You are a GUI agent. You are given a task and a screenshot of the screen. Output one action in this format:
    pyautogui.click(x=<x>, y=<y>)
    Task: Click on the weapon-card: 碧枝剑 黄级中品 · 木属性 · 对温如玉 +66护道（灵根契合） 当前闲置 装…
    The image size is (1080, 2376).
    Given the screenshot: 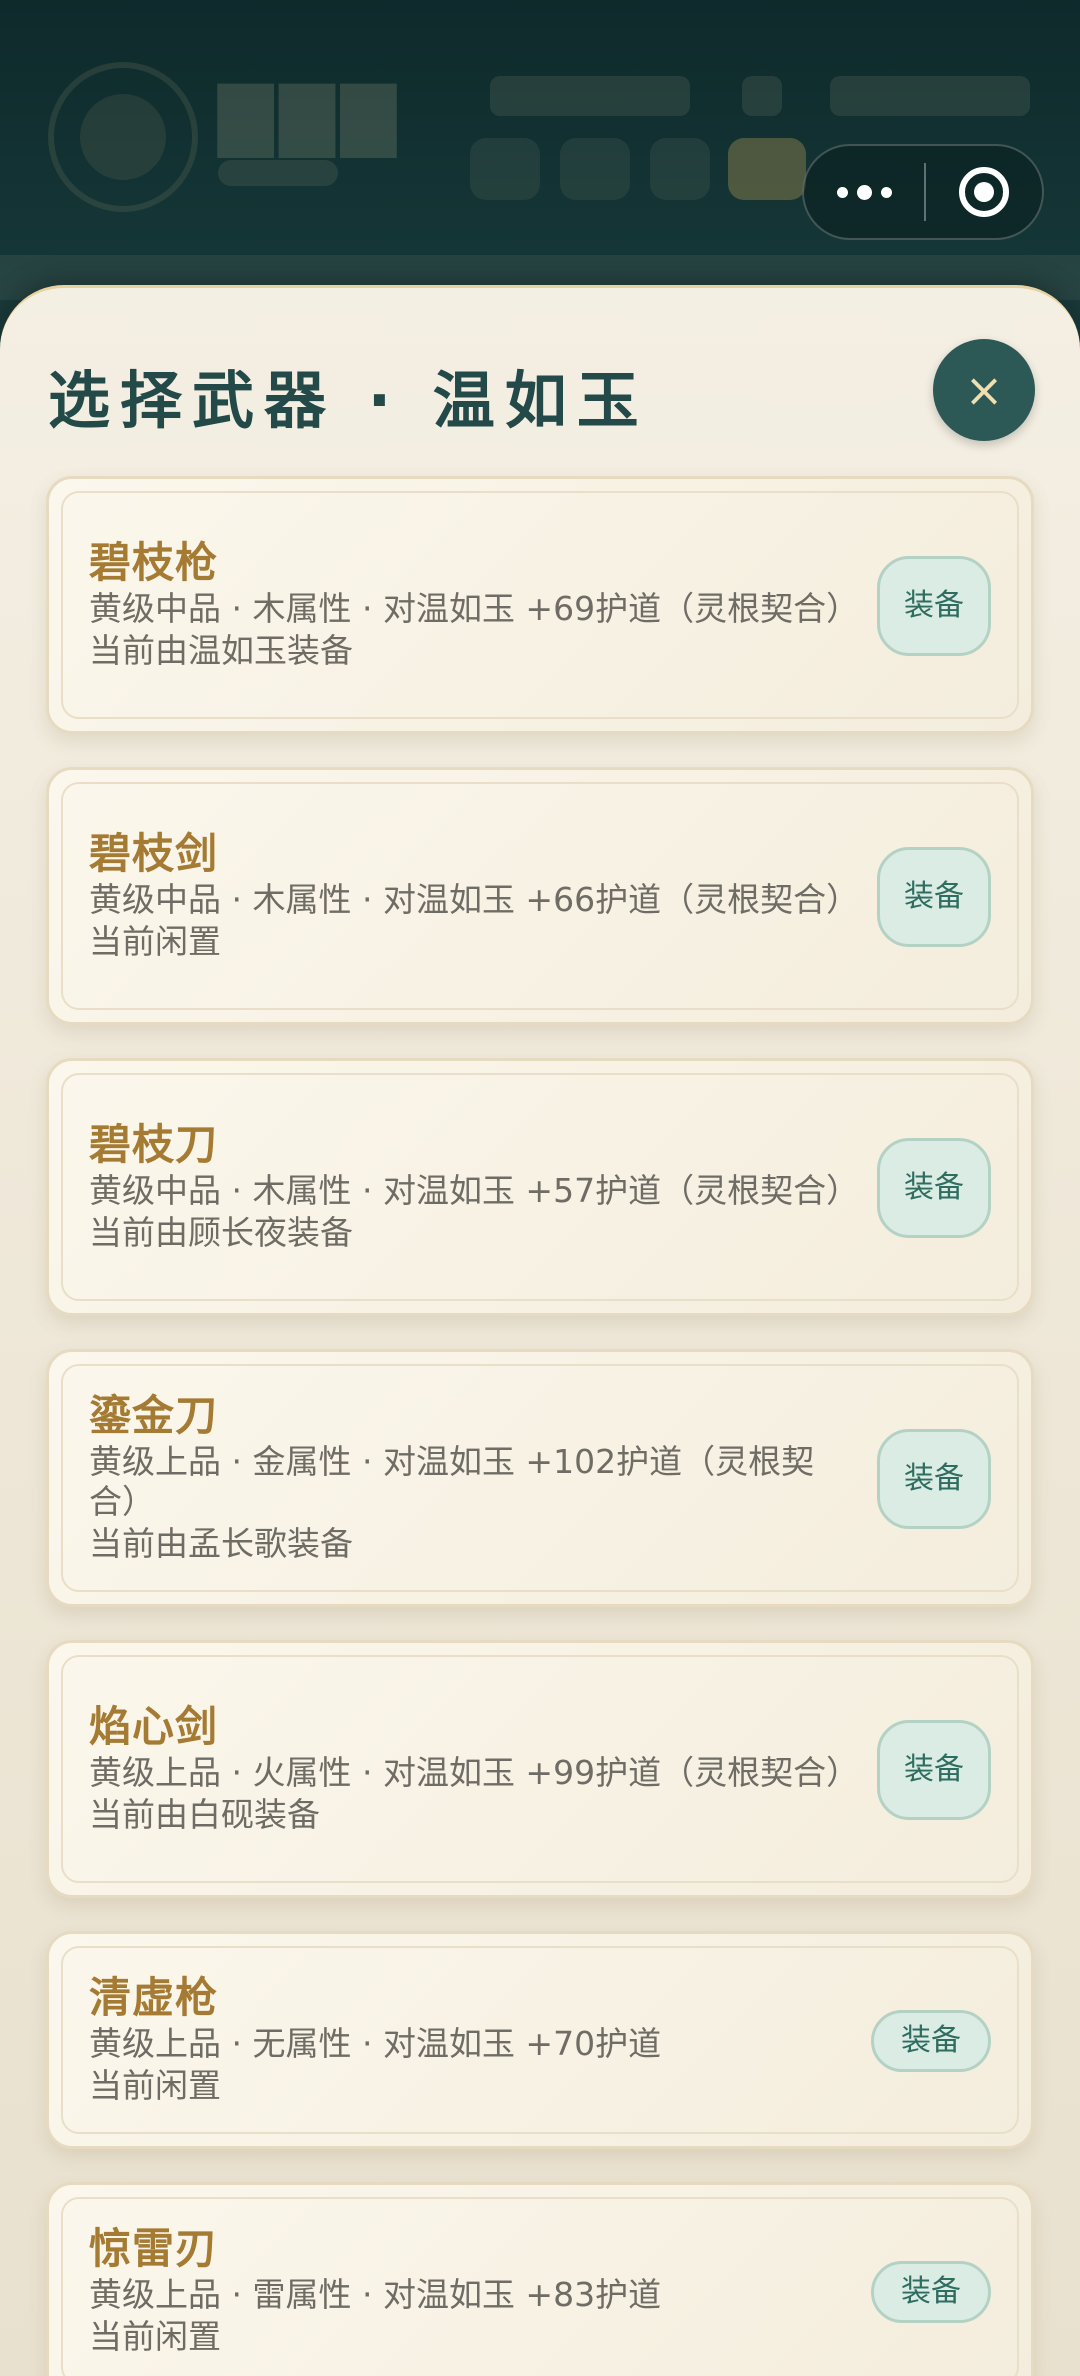 What is the action you would take?
    pyautogui.click(x=540, y=896)
    